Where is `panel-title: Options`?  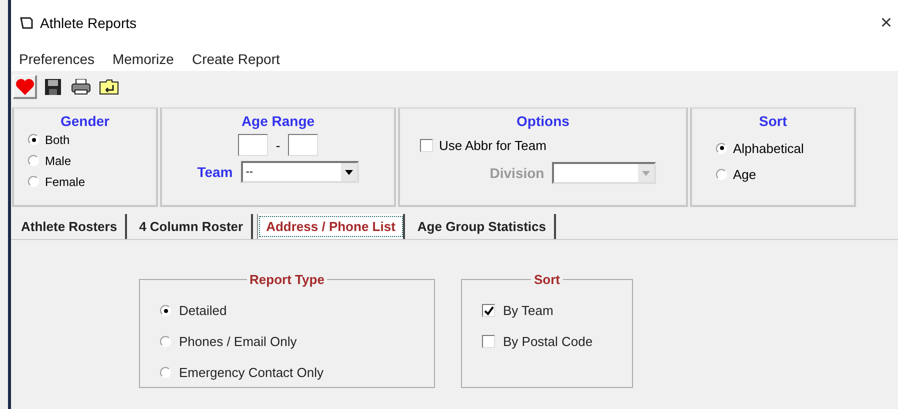 panel-title: Options is located at coordinates (543, 121).